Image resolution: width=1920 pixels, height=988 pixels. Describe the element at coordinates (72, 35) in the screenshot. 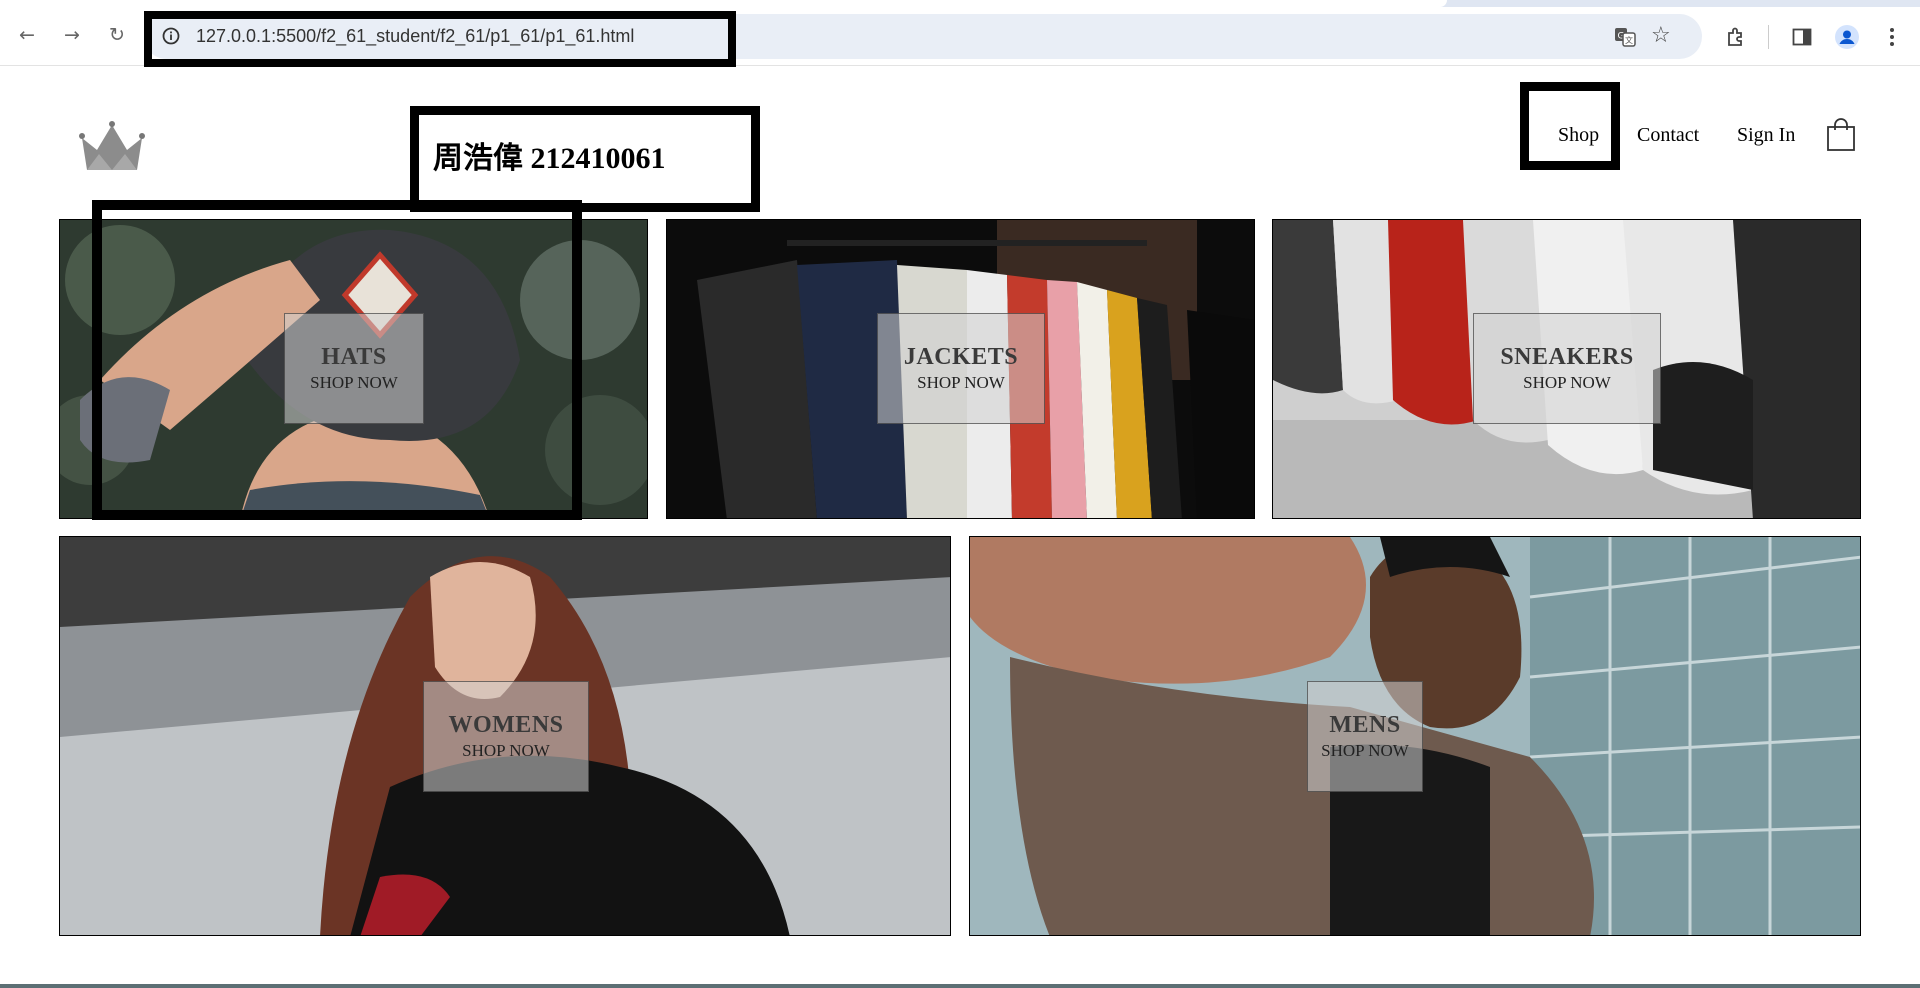

I see `forward-icon: →` at that location.